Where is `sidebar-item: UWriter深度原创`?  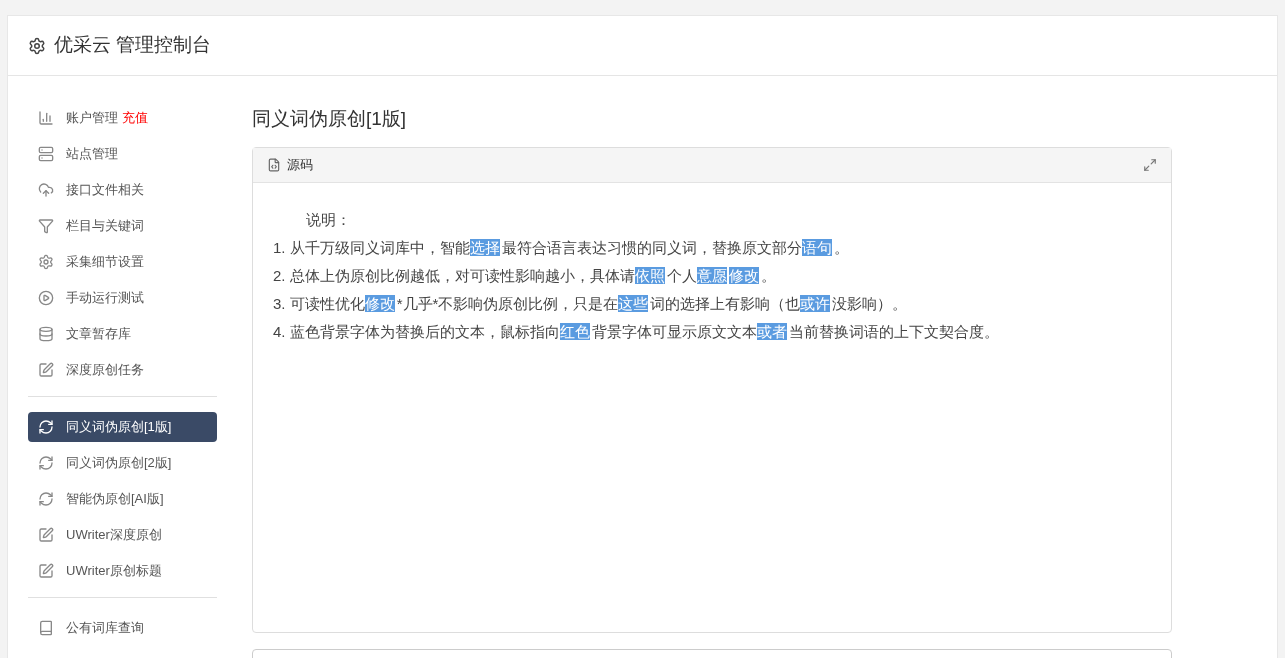 sidebar-item: UWriter深度原创 is located at coordinates (122, 535).